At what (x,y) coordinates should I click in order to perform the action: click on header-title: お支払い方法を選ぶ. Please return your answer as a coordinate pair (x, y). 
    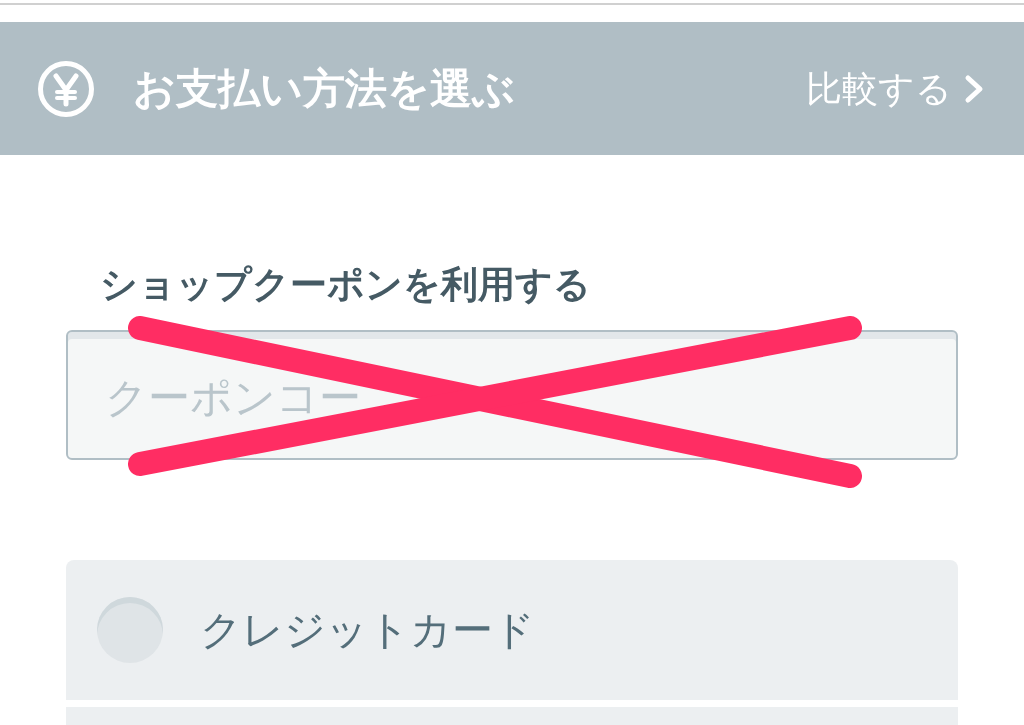
    Looking at the image, I should click on (324, 88).